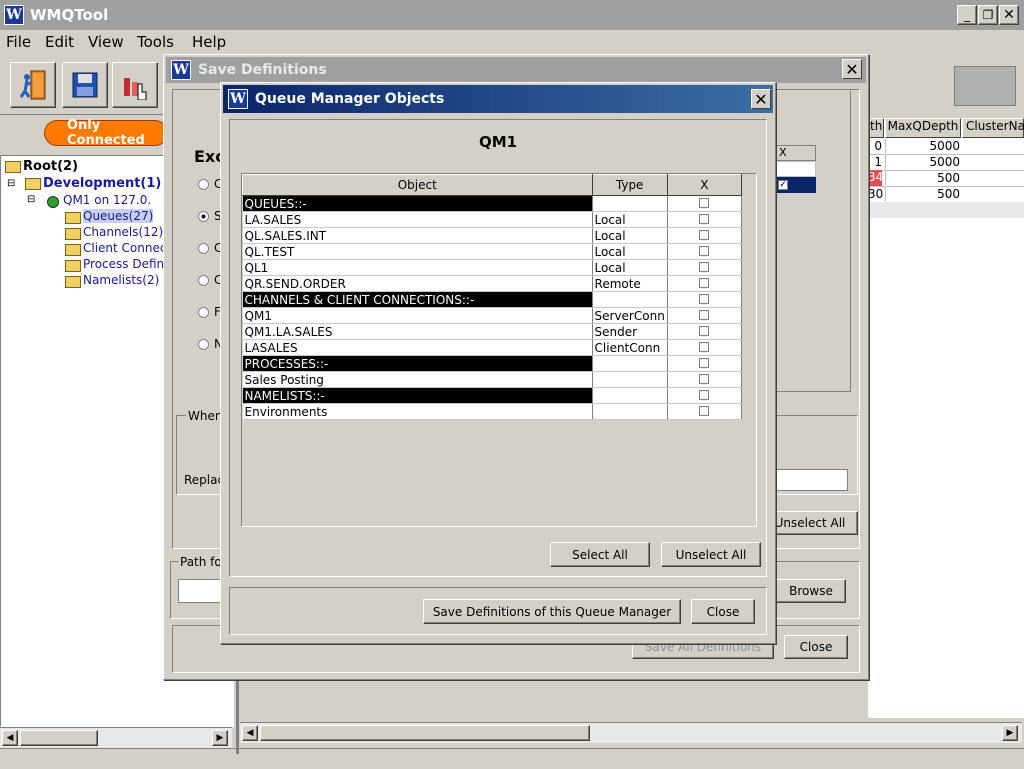 The height and width of the screenshot is (769, 1024). I want to click on exit-door-icon, so click(32, 85).